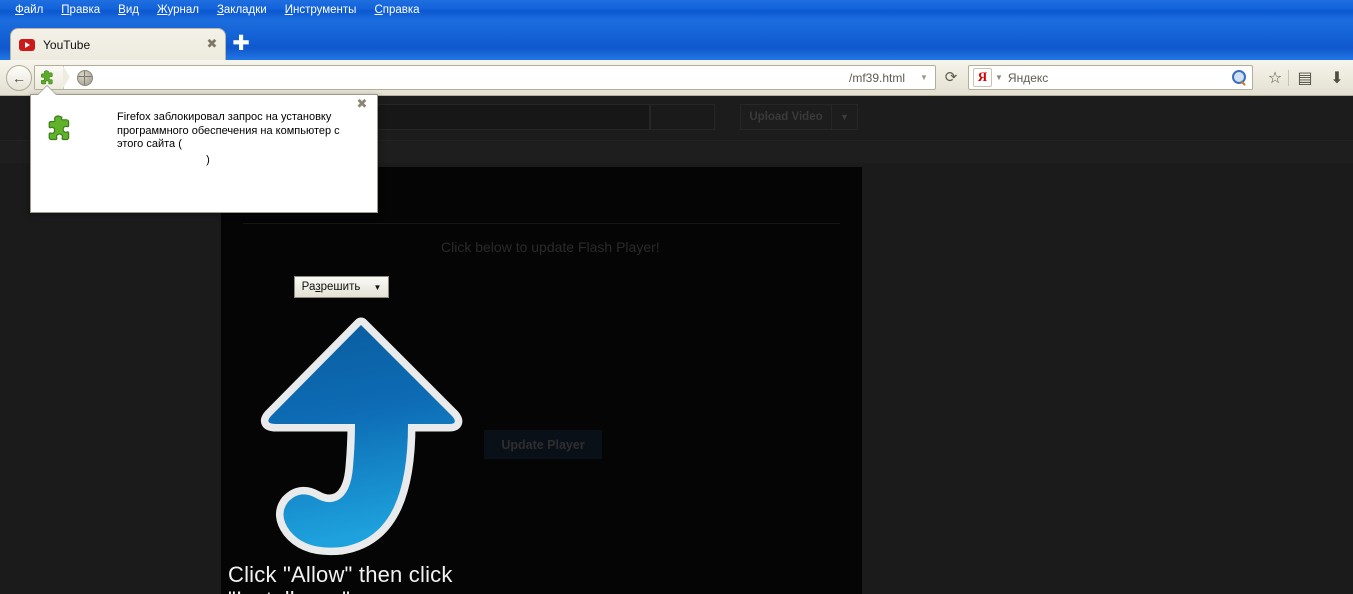 Image resolution: width=1353 pixels, height=594 pixels. What do you see at coordinates (47, 90) in the screenshot?
I see `doorhanger-pointer` at bounding box center [47, 90].